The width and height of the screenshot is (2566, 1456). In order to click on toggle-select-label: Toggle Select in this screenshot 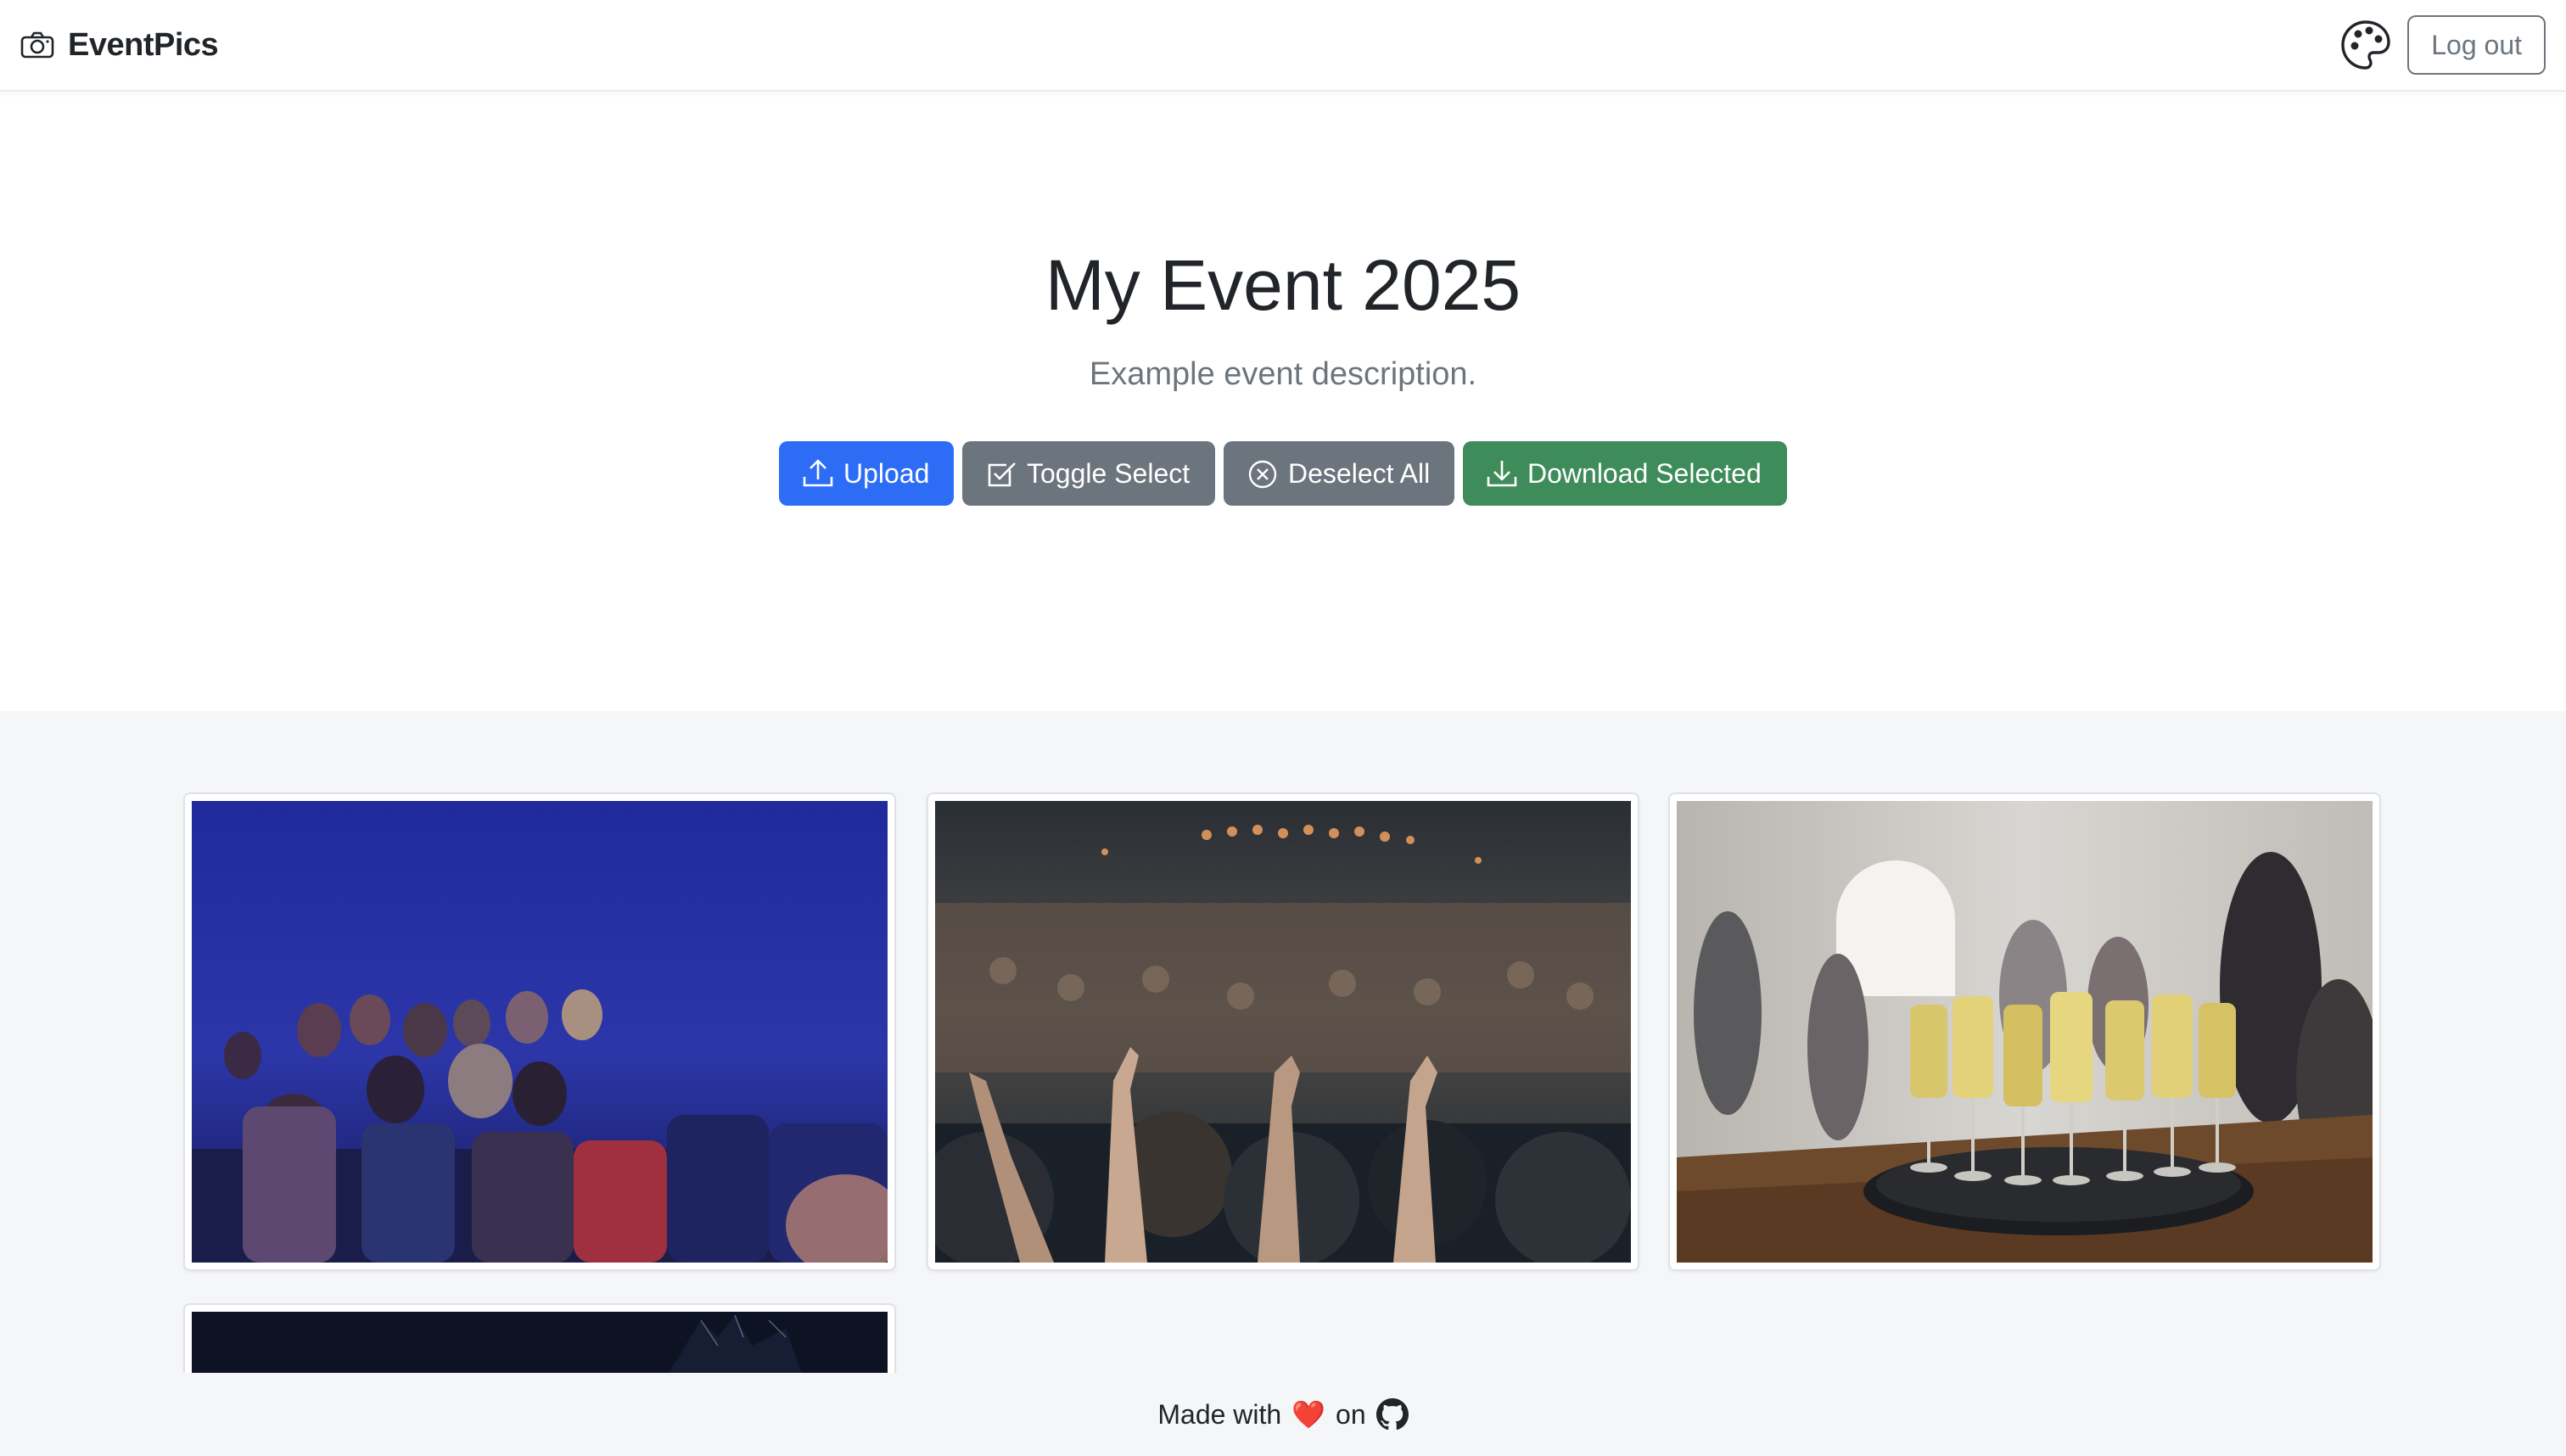, I will do `click(1109, 473)`.